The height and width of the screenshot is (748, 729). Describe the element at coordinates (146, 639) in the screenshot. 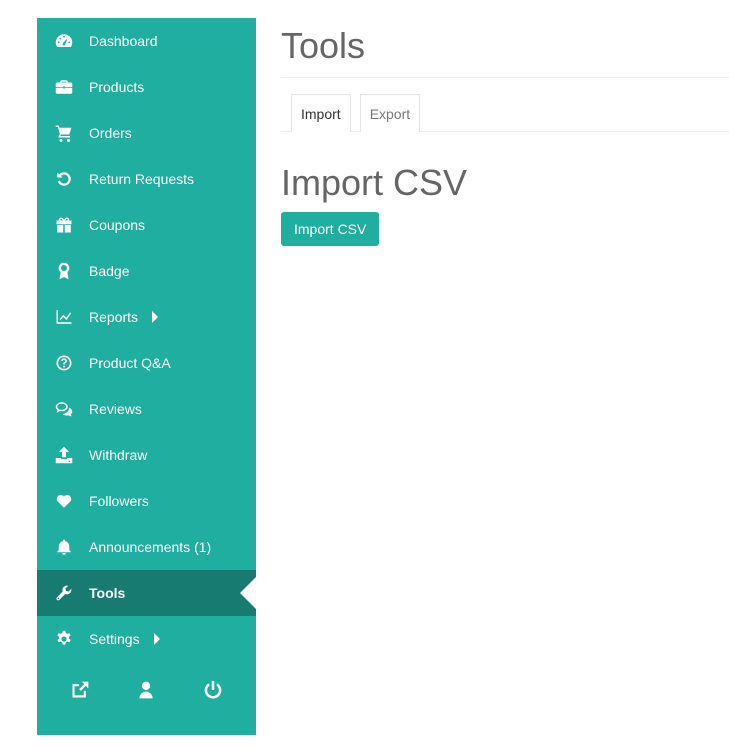

I see `sidebar-item-settings: Settings` at that location.